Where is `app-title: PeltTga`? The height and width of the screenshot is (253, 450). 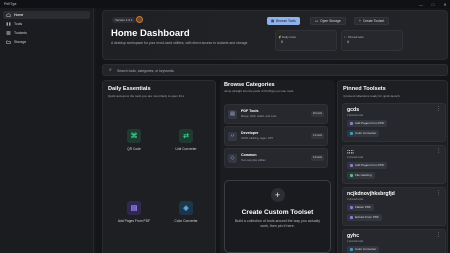
app-title: PeltTga is located at coordinates (10, 4).